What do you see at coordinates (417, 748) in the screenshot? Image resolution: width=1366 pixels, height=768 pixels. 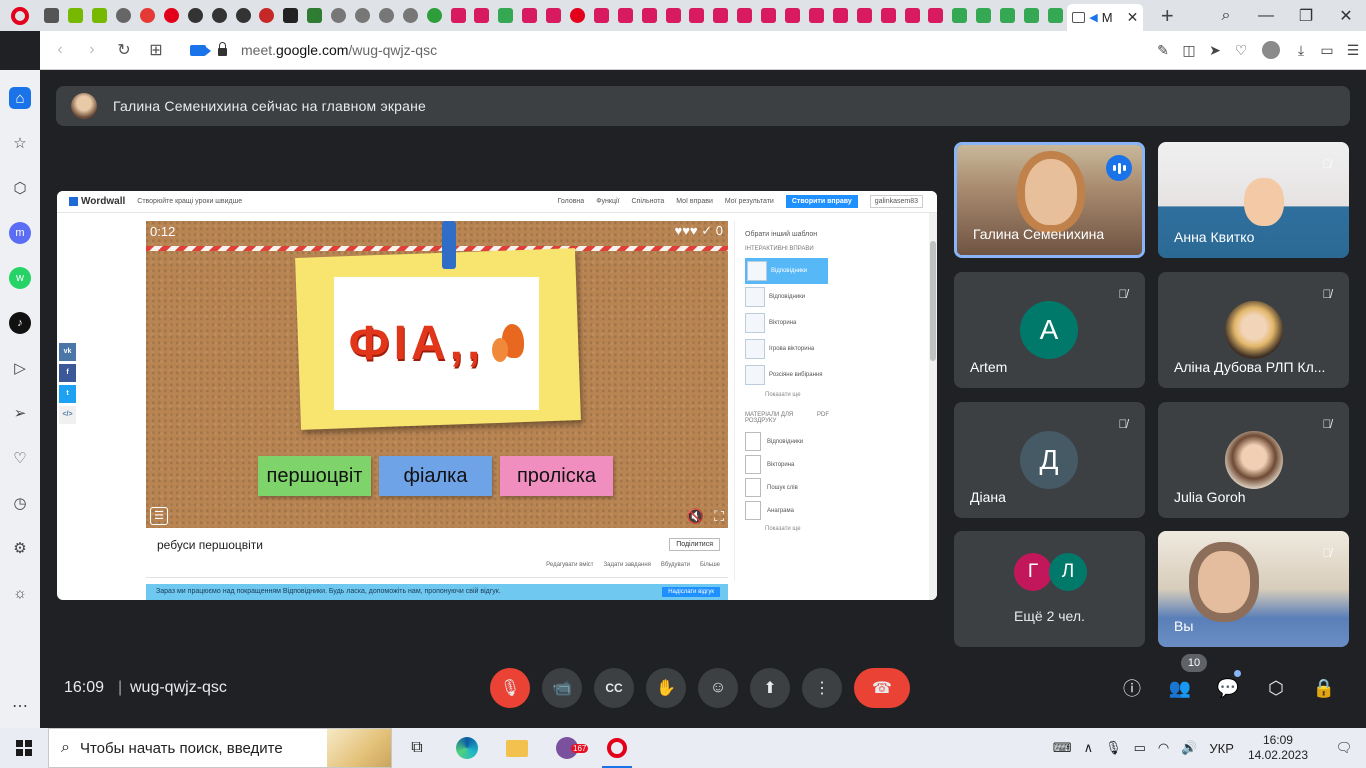 I see `task-view-icon: ⧉` at bounding box center [417, 748].